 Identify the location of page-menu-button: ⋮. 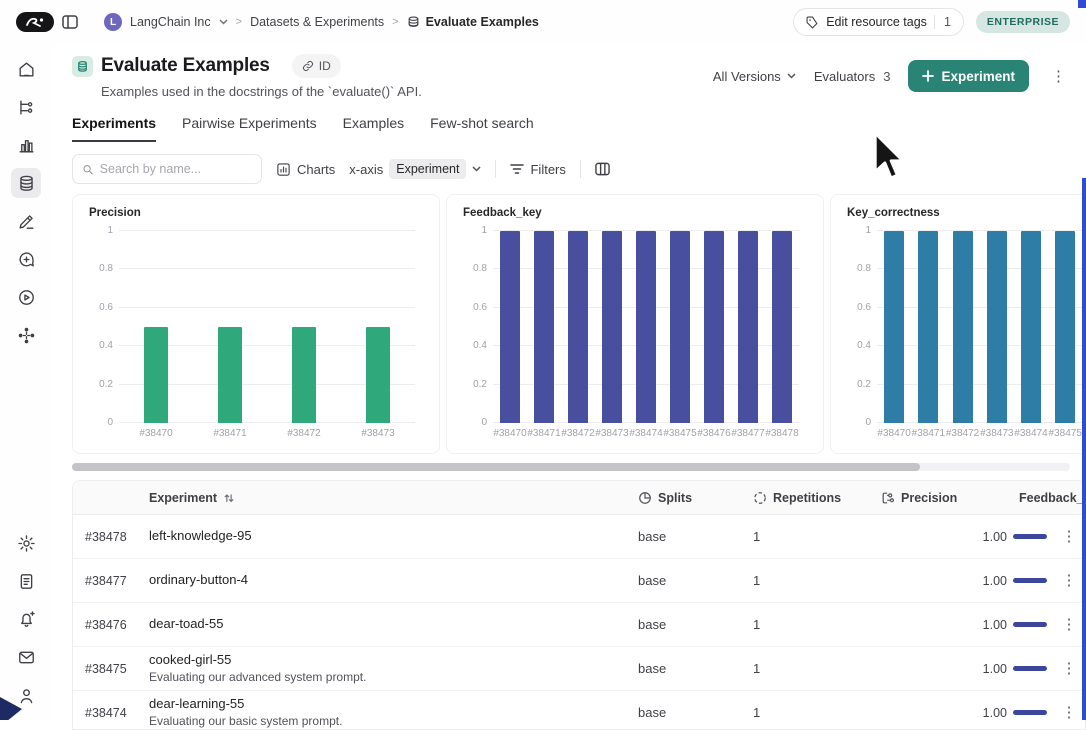
(1058, 76).